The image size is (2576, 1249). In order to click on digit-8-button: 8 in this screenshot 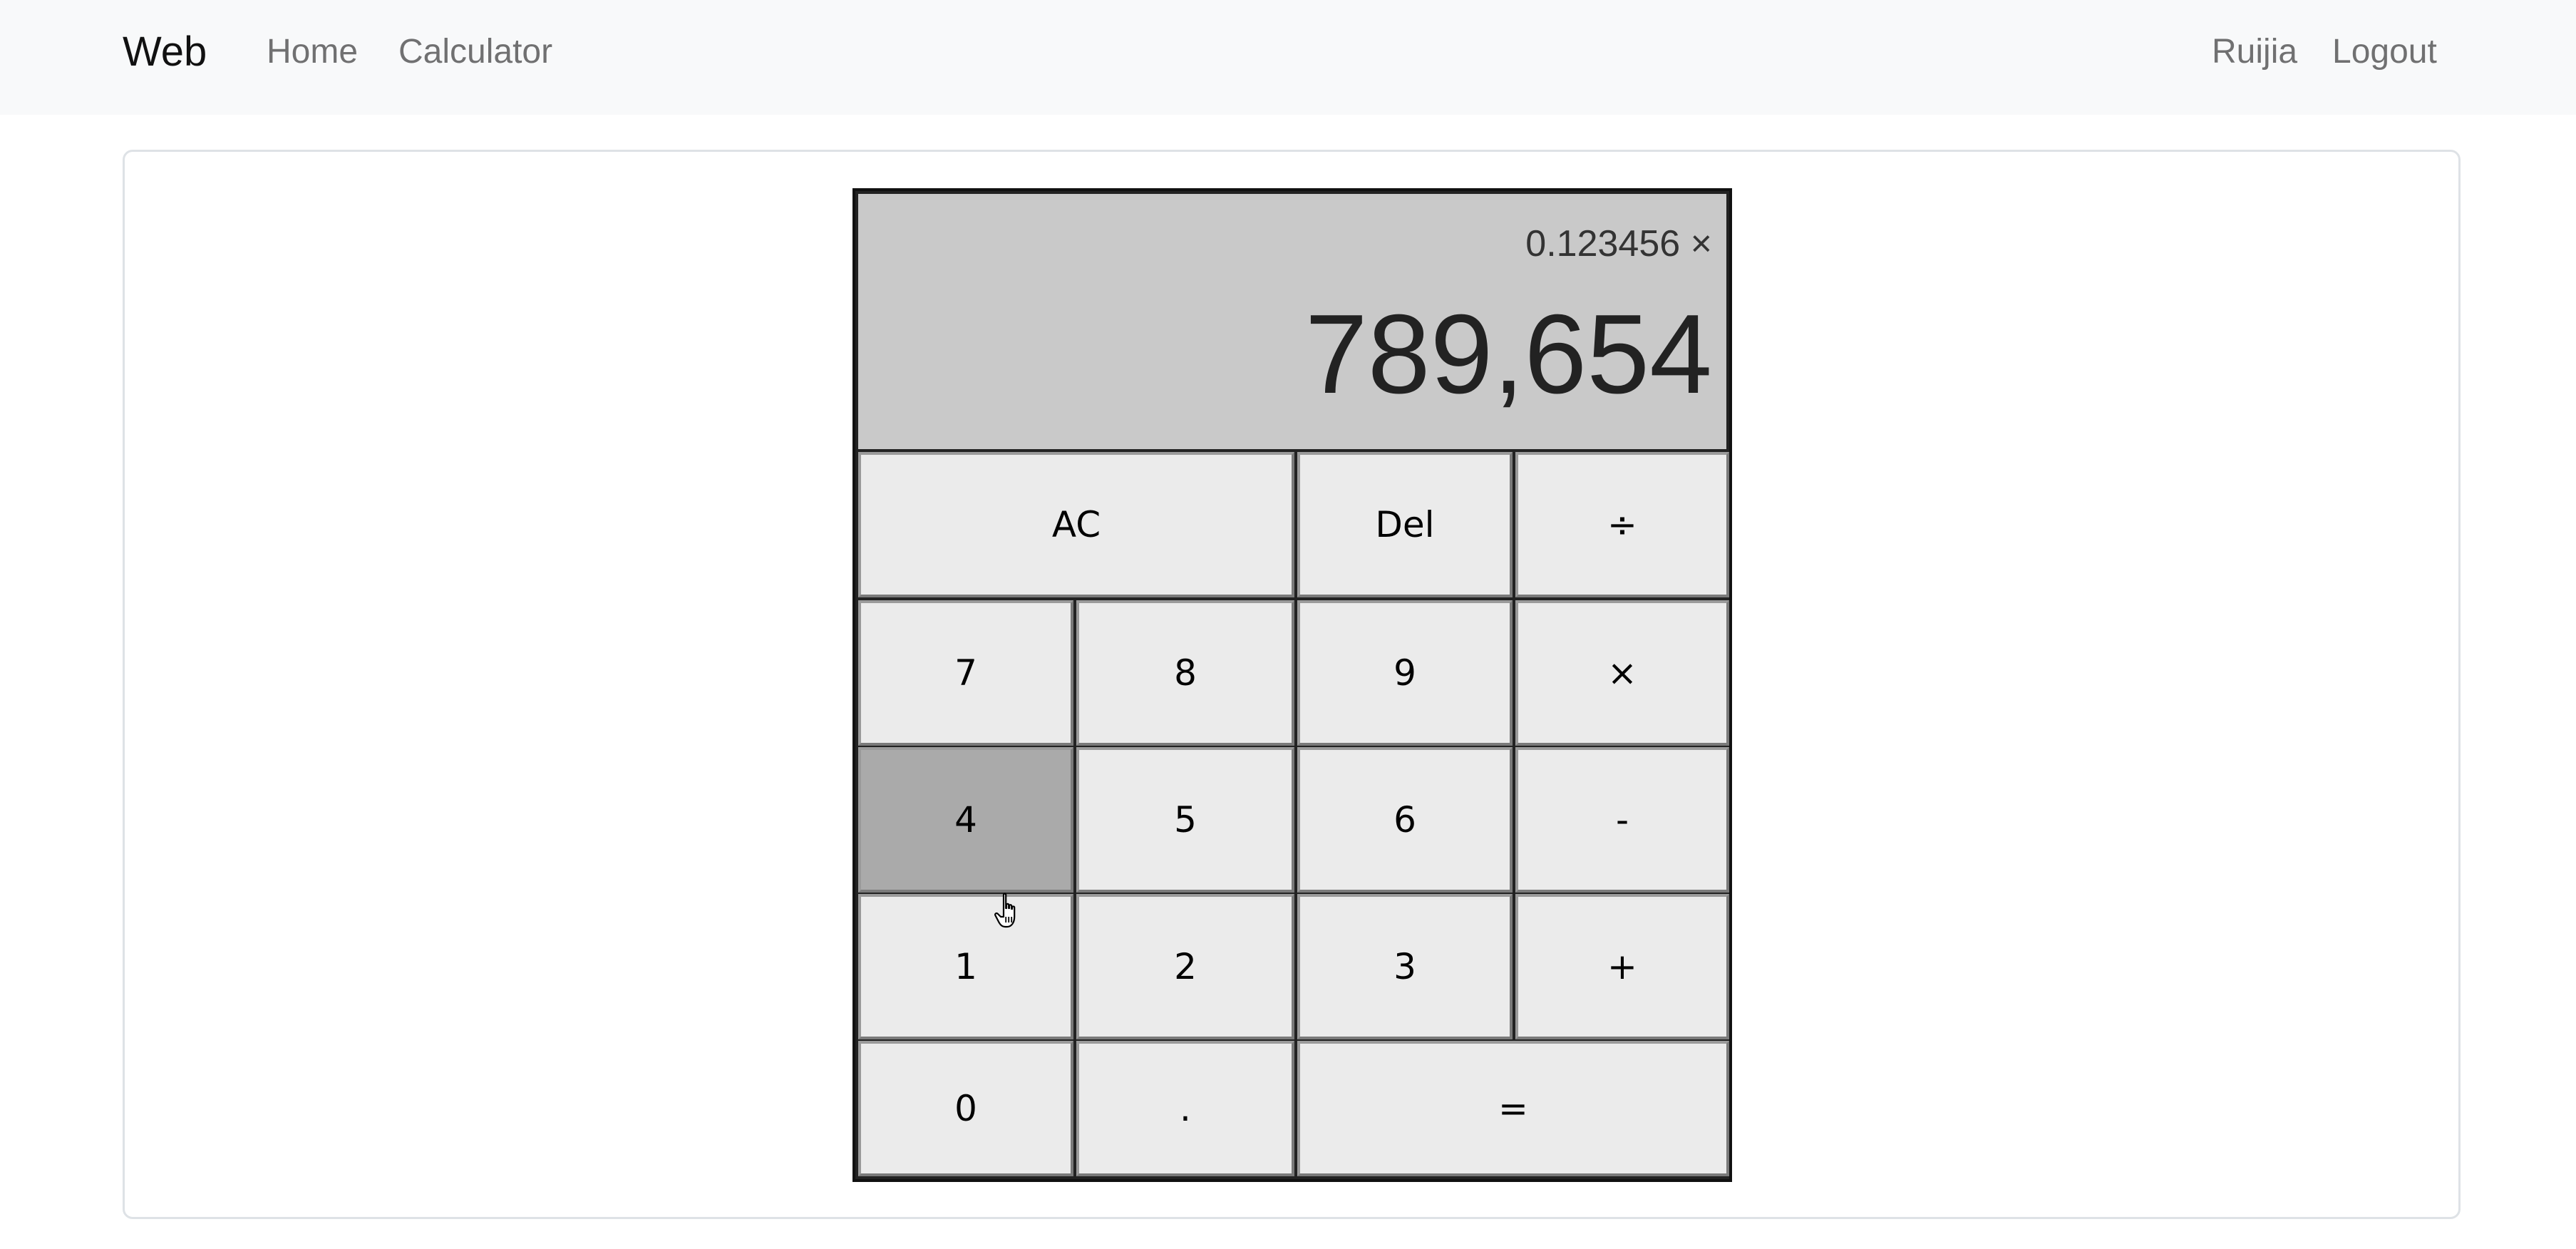, I will do `click(1185, 673)`.